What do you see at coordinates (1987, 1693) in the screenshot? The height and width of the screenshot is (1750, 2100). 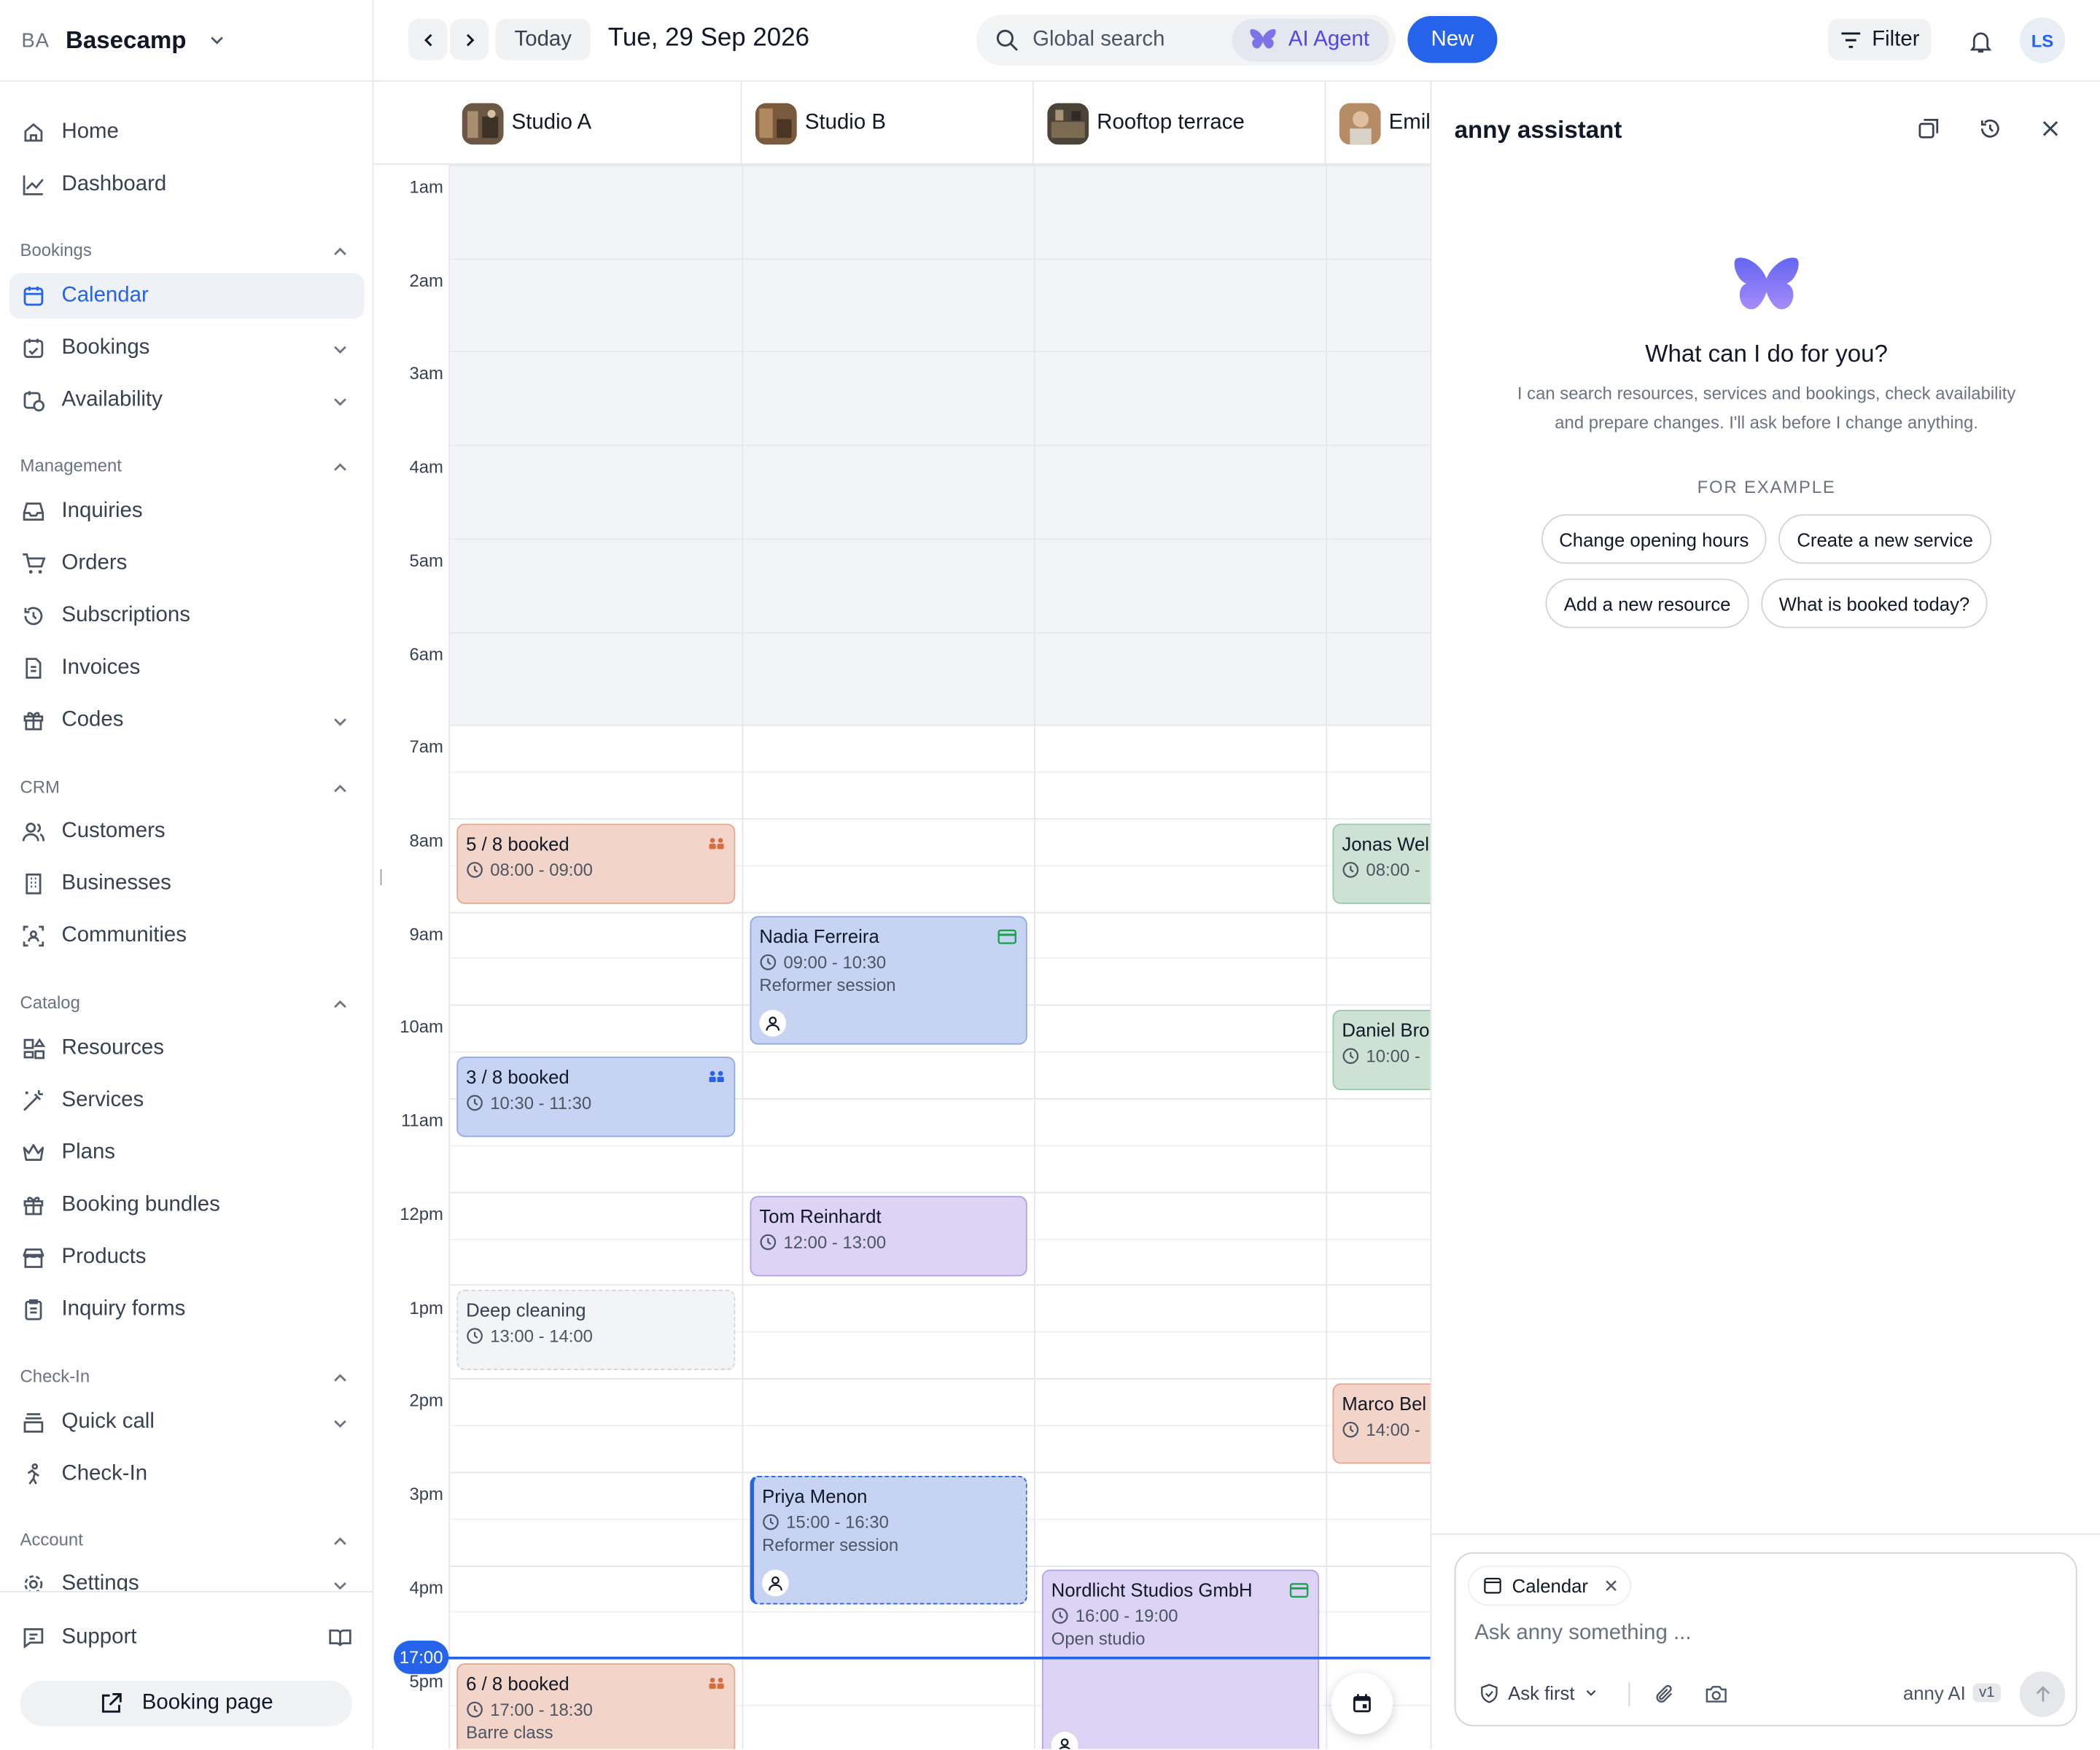 I see `model-version-badge: v1` at bounding box center [1987, 1693].